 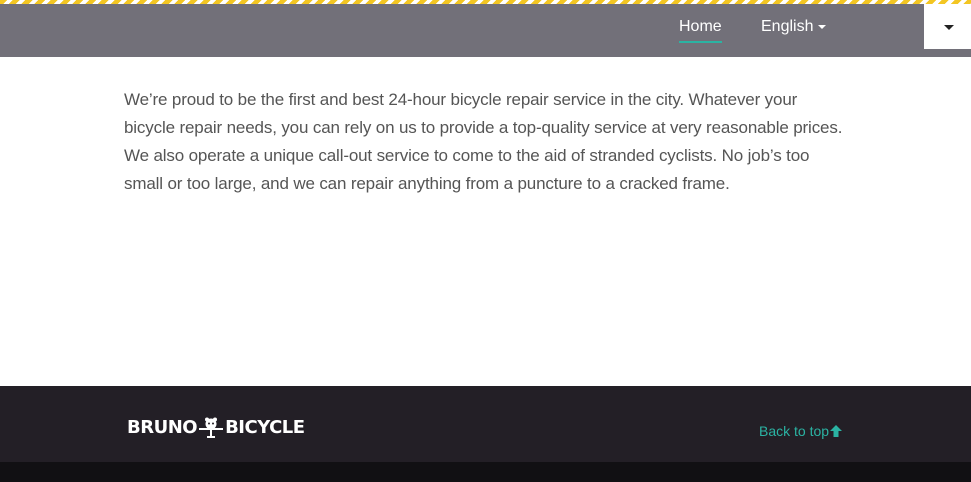 I want to click on menu-toggle-button, so click(x=947, y=26).